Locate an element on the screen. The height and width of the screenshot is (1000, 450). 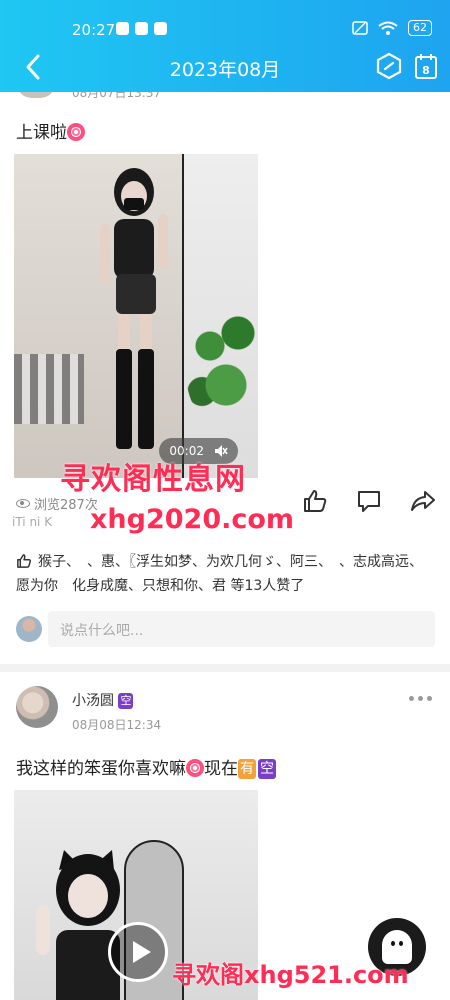
status-right: 62 is located at coordinates (392, 28).